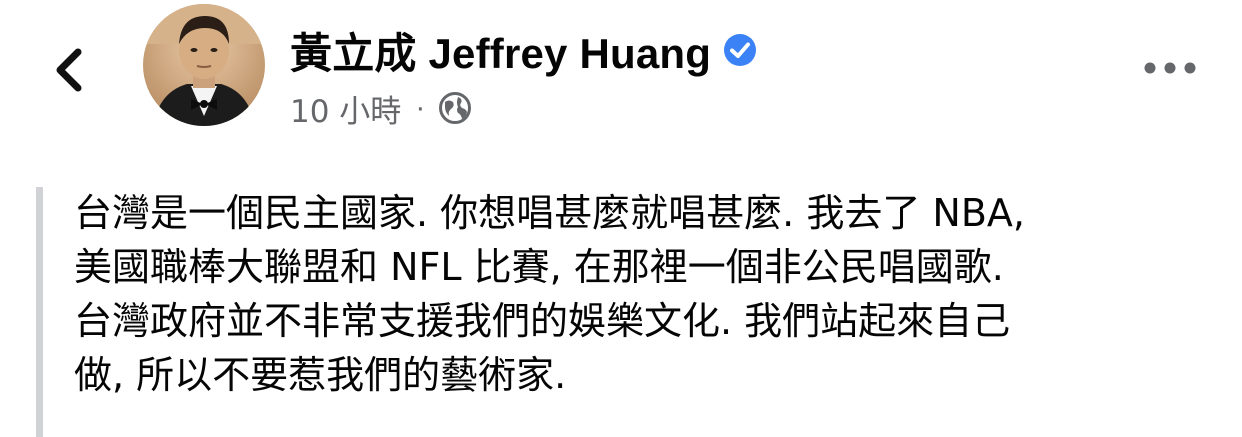 This screenshot has width=1242, height=437. I want to click on post-text-line: 台灣政府並不非常支援我們的娛樂文化. 我們站起來自己, so click(542, 321).